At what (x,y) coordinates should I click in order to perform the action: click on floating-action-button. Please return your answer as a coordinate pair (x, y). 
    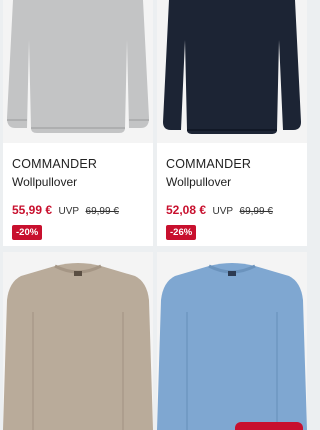
    Looking at the image, I should click on (269, 426).